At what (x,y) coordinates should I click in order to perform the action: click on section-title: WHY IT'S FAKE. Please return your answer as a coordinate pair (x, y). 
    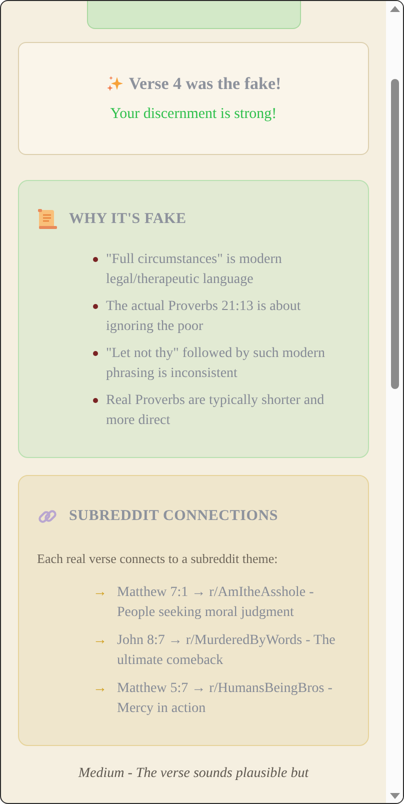
    Looking at the image, I should click on (127, 219).